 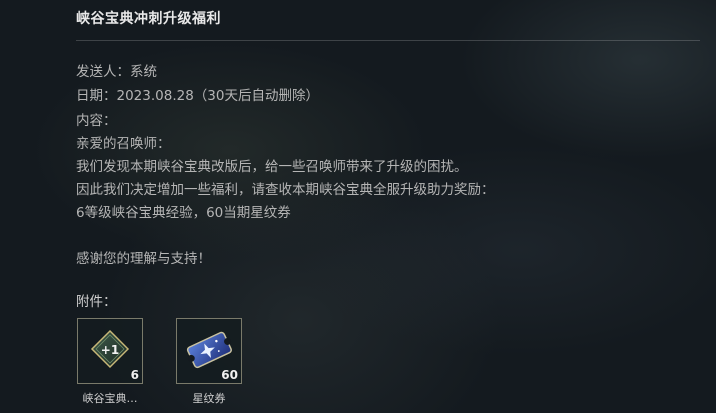 I want to click on attachment-name: 星纹券, so click(x=209, y=398).